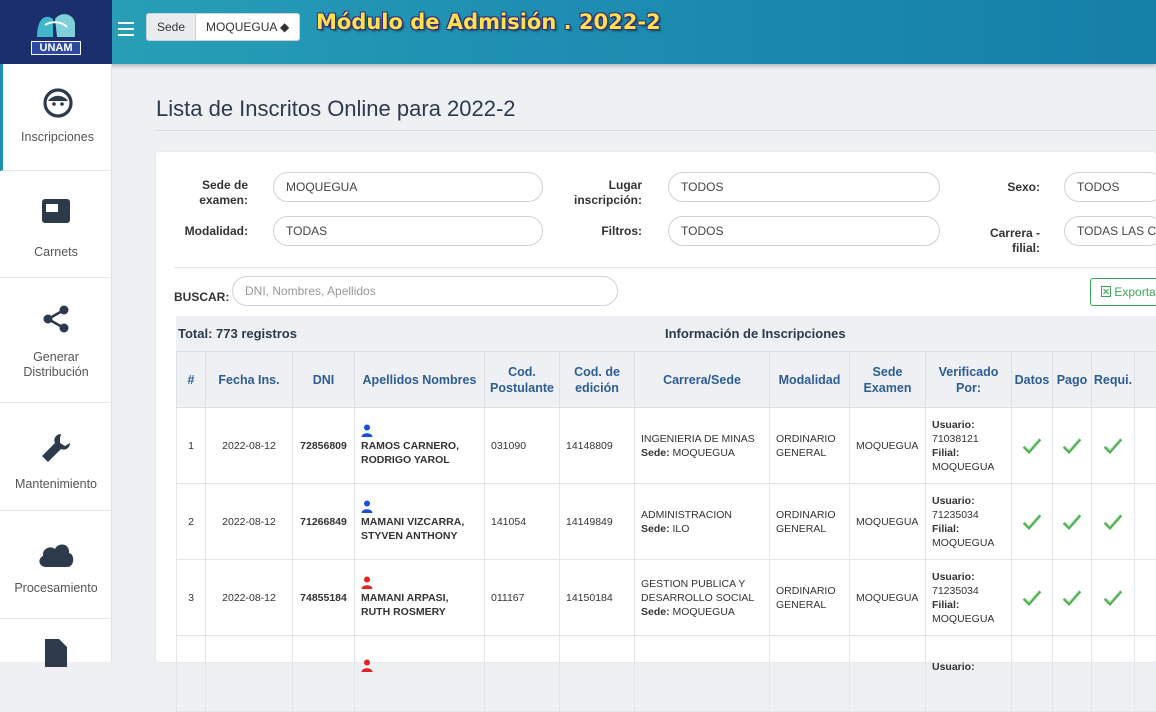  What do you see at coordinates (216, 193) in the screenshot?
I see `sede-examen-label: Sede de examen:` at bounding box center [216, 193].